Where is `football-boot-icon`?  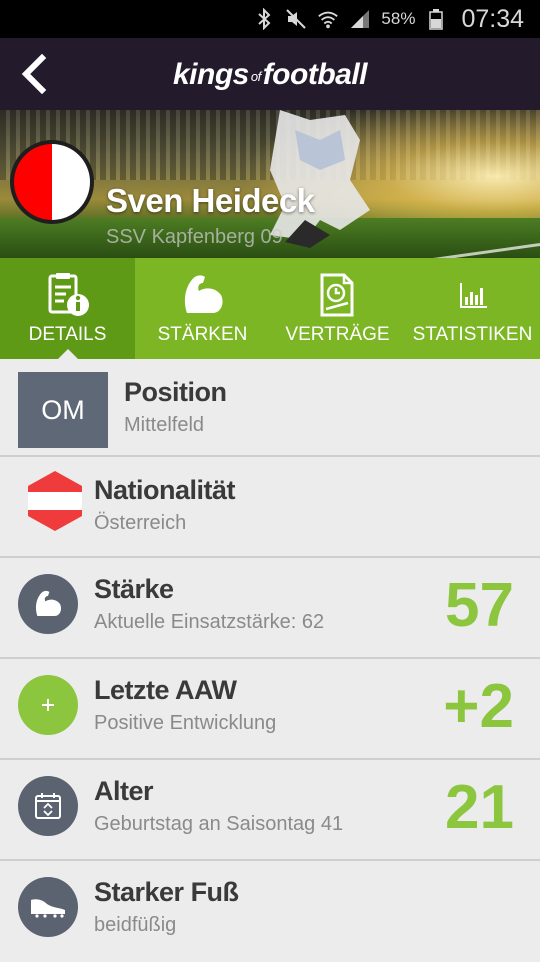 football-boot-icon is located at coordinates (48, 907).